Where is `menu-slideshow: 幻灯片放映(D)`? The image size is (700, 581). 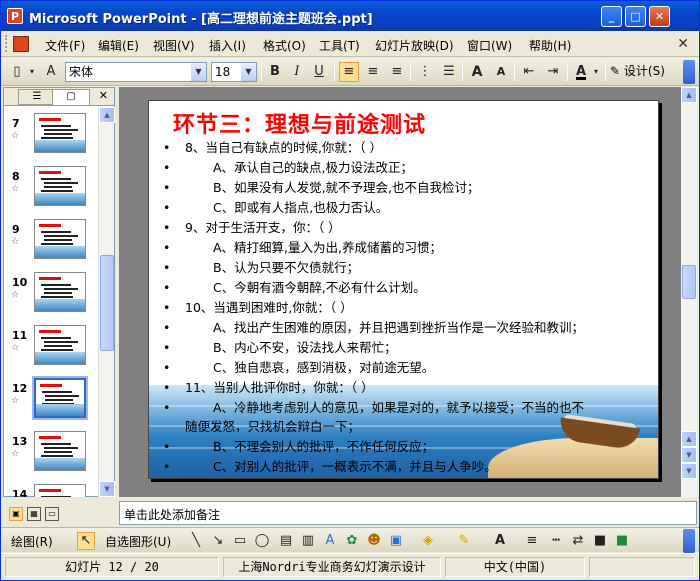 menu-slideshow: 幻灯片放映(D) is located at coordinates (414, 45).